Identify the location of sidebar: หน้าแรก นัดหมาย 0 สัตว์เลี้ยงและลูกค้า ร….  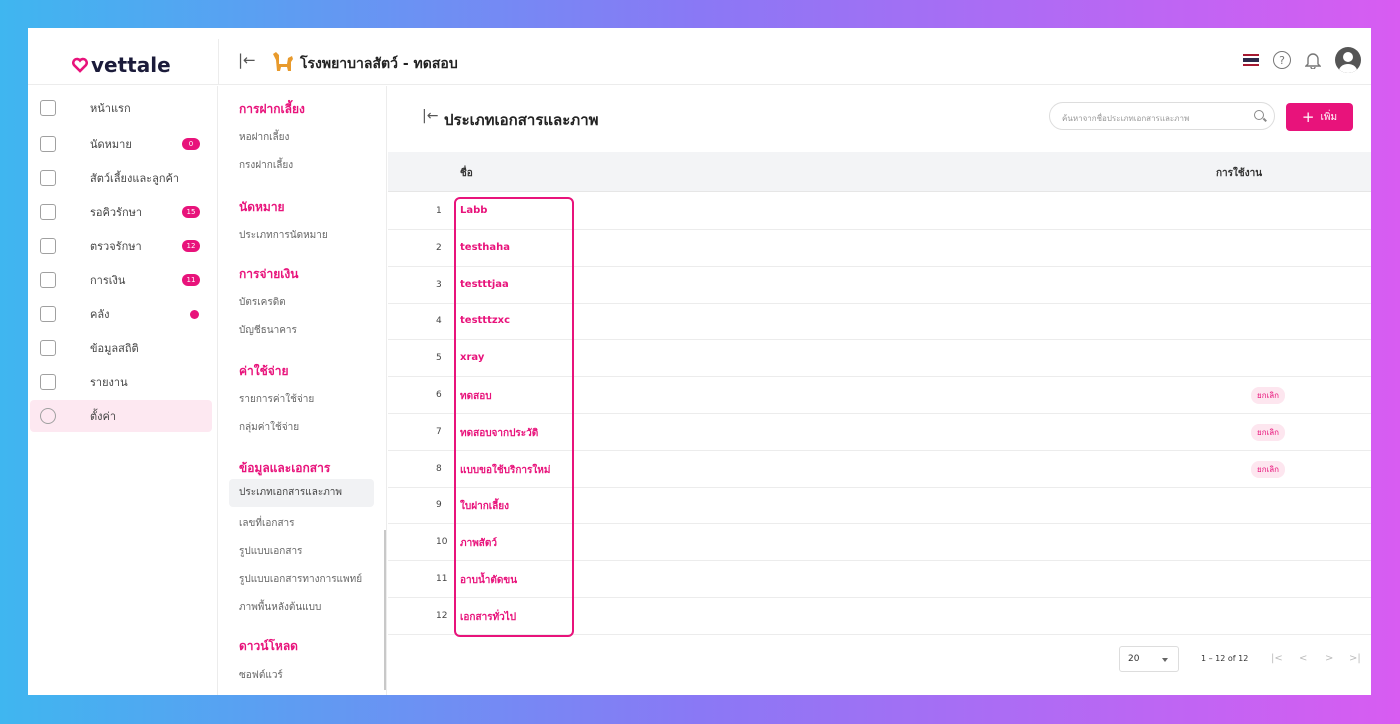
(123, 390).